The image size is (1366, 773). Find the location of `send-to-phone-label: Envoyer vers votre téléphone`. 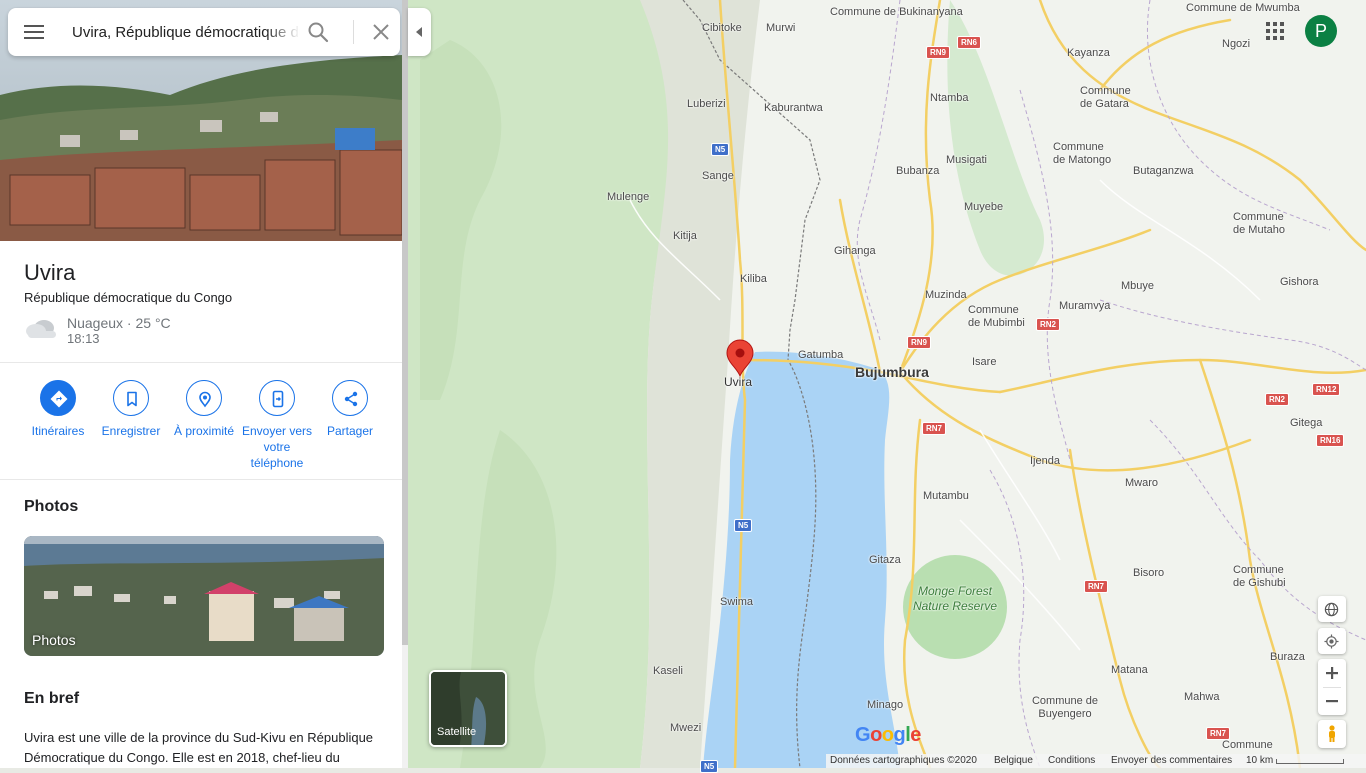

send-to-phone-label: Envoyer vers votre téléphone is located at coordinates (277, 447).